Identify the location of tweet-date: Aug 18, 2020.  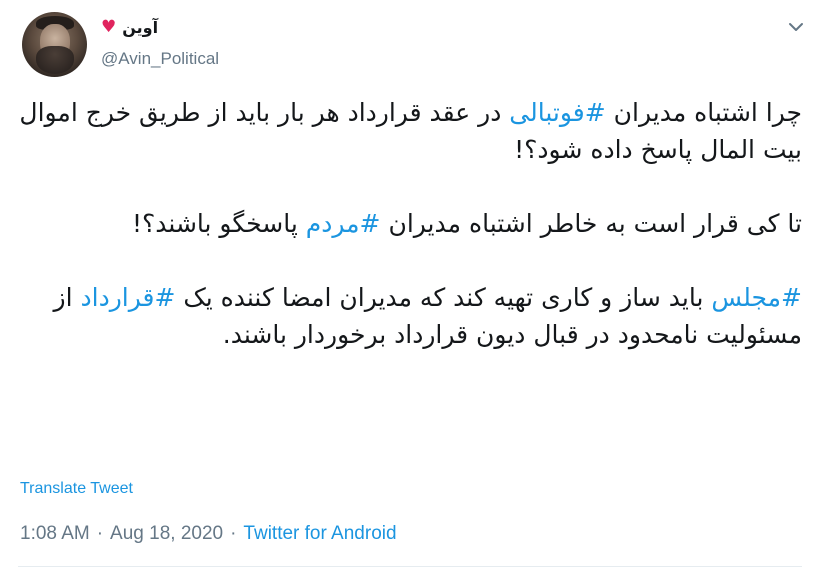
(166, 534).